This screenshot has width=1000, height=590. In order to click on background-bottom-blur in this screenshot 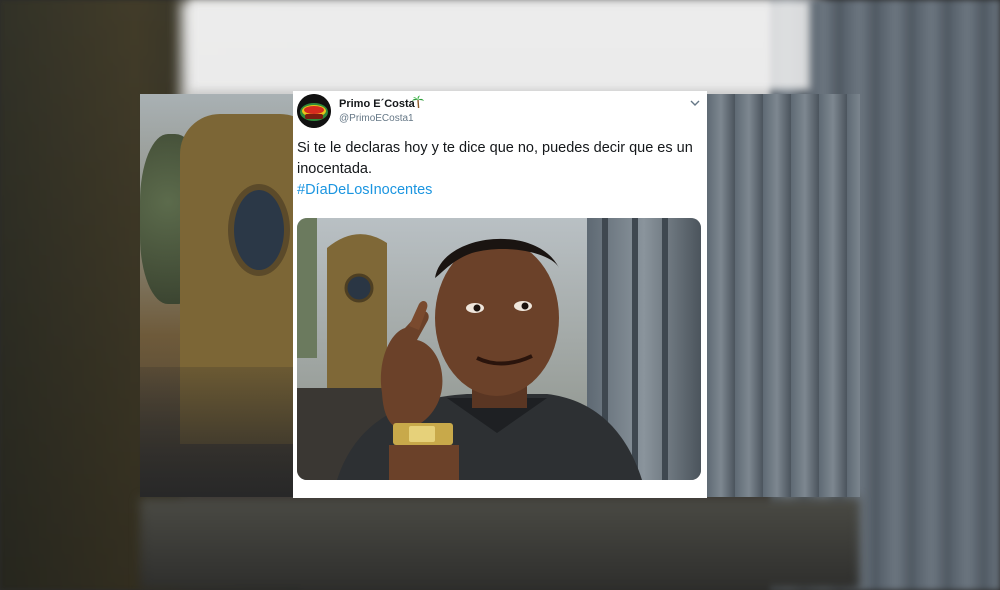, I will do `click(500, 544)`.